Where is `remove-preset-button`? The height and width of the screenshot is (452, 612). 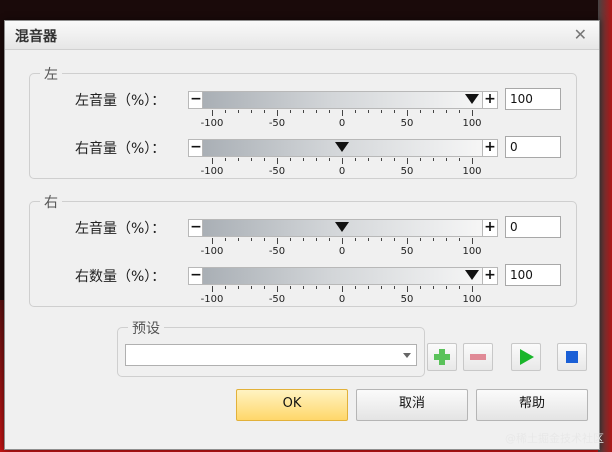 remove-preset-button is located at coordinates (478, 357).